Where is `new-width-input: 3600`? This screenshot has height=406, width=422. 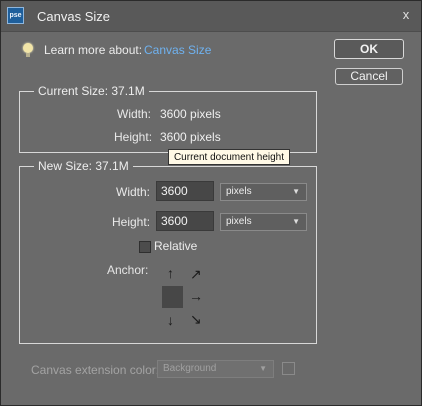
new-width-input: 3600 is located at coordinates (185, 191).